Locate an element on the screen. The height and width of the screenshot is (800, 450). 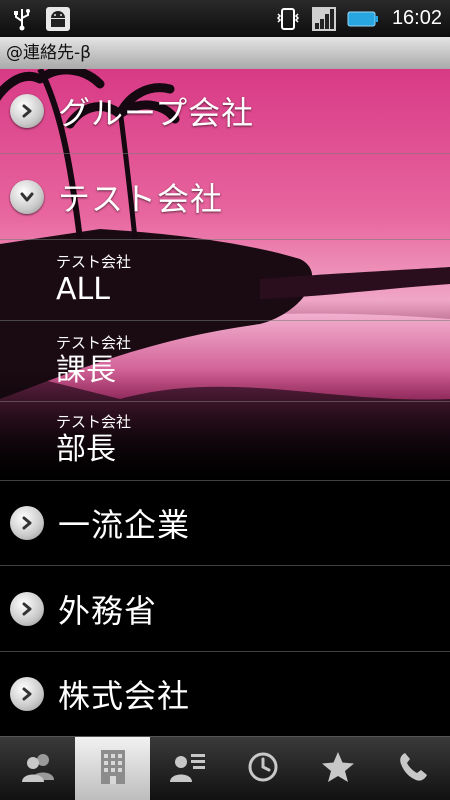
status-bar: 16:02 is located at coordinates (225, 18).